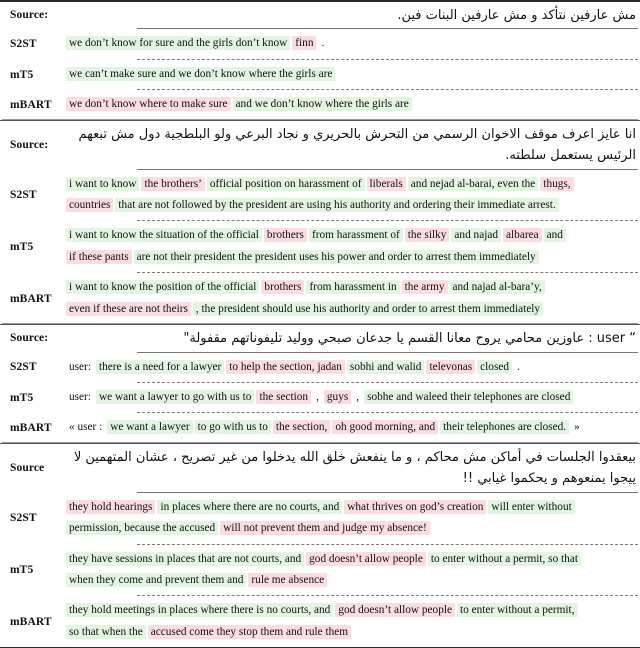  Describe the element at coordinates (142, 528) in the screenshot. I see `correct-segment: permission, because the accused` at that location.